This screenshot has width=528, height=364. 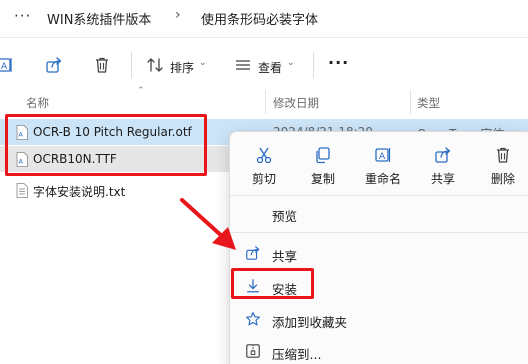 What do you see at coordinates (264, 165) in the screenshot?
I see `cut-button: 剪切` at bounding box center [264, 165].